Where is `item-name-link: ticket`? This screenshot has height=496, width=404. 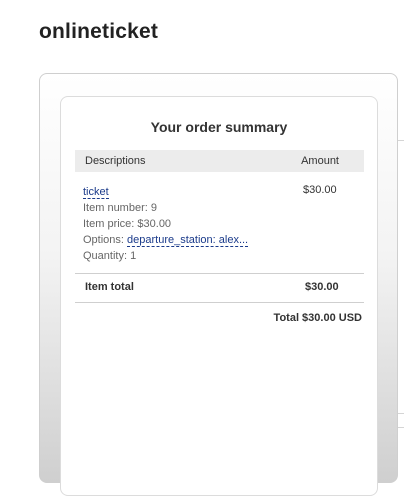 item-name-link: ticket is located at coordinates (96, 192).